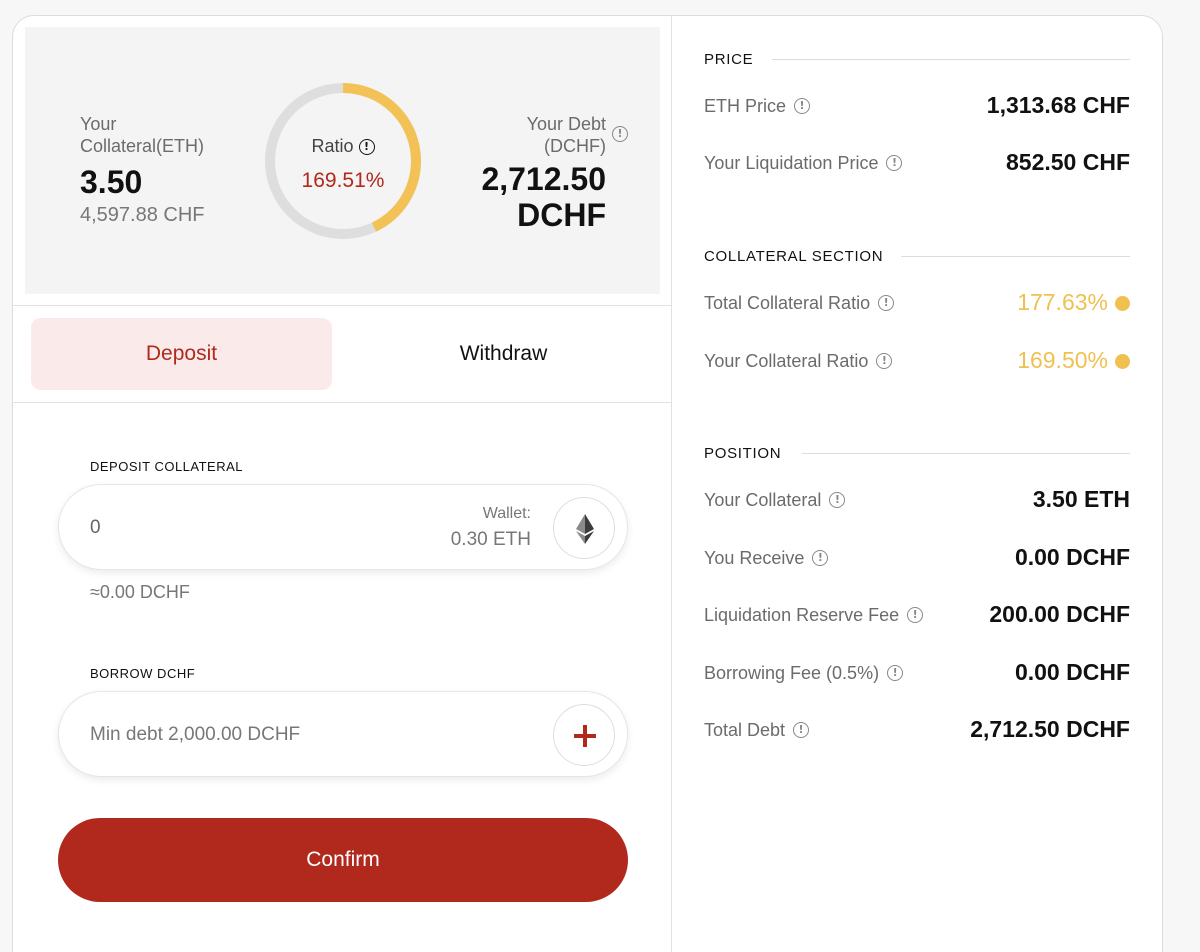  I want to click on ratio-label-row: Ratio !, so click(343, 146).